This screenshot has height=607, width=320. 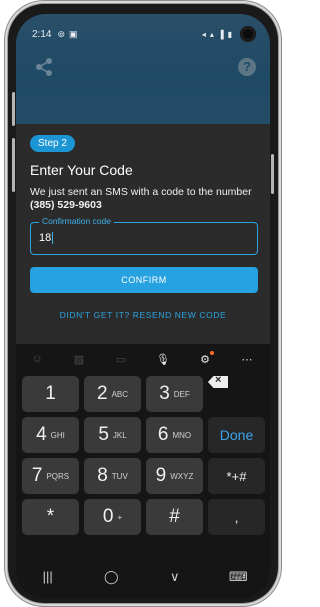 I want to click on key-sublabel: DEF, so click(x=181, y=394).